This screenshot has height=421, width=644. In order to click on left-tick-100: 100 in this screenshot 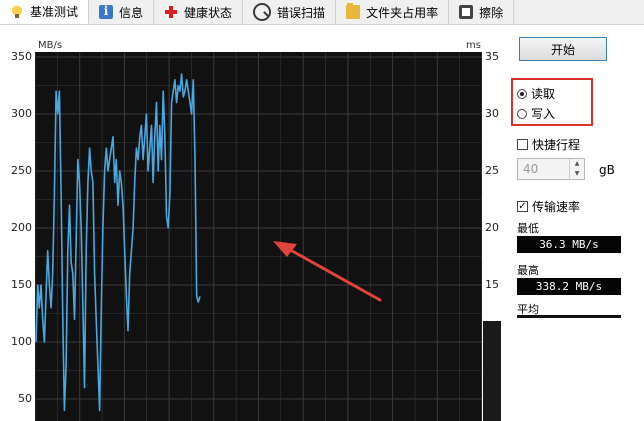, I will do `click(21, 341)`.